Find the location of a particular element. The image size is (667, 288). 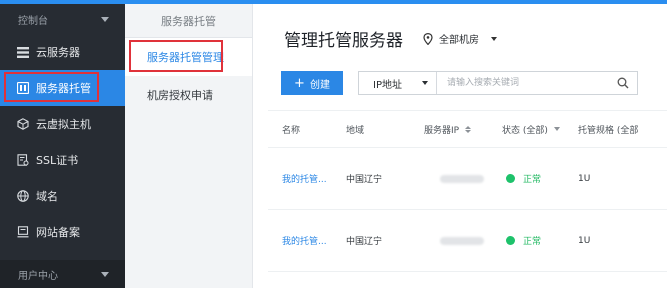

toolbar: + 创建 IP地址 is located at coordinates (459, 83).